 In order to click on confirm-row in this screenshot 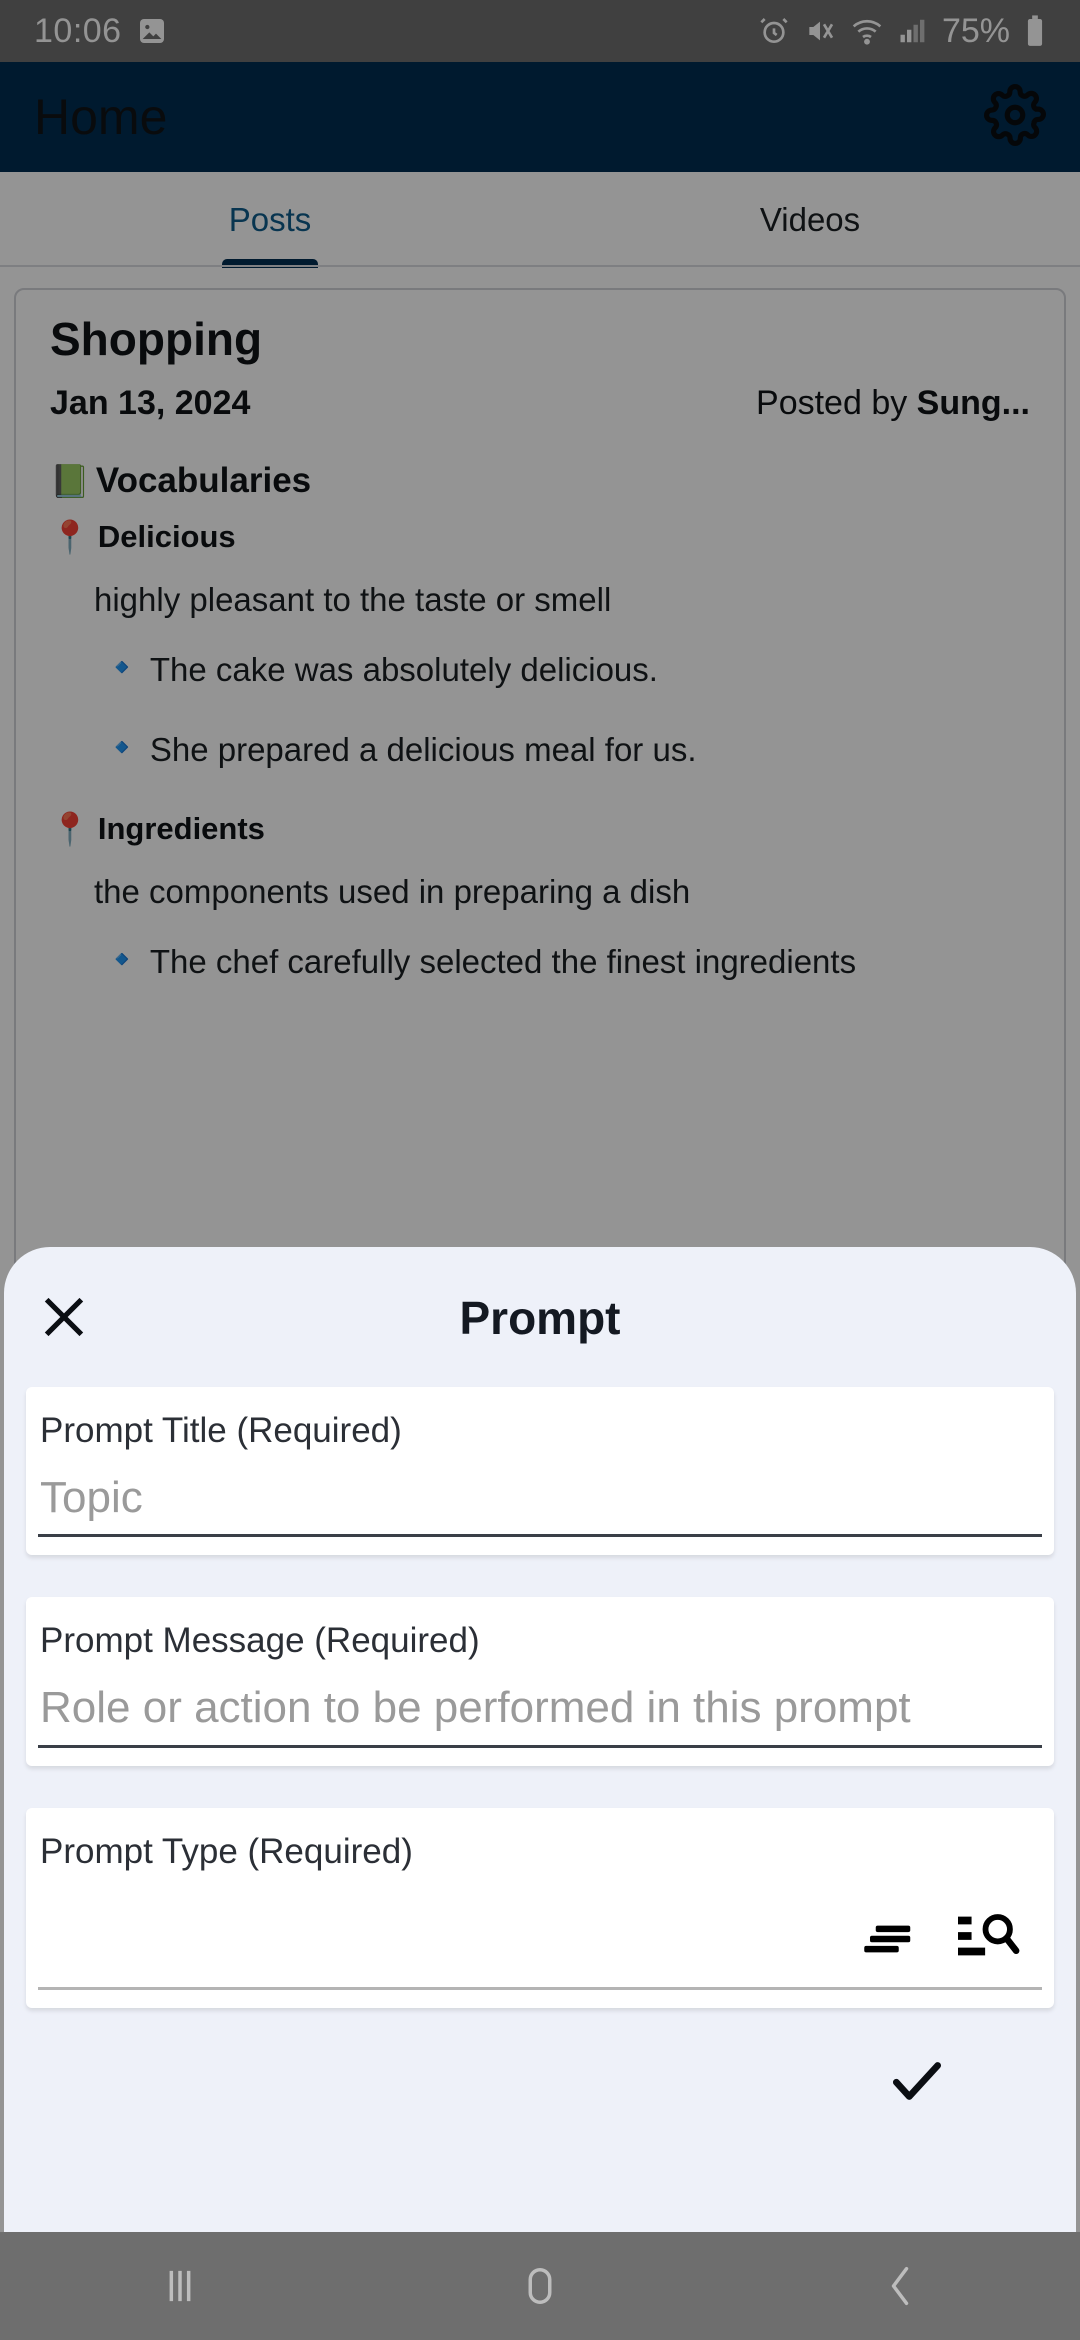, I will do `click(540, 2064)`.